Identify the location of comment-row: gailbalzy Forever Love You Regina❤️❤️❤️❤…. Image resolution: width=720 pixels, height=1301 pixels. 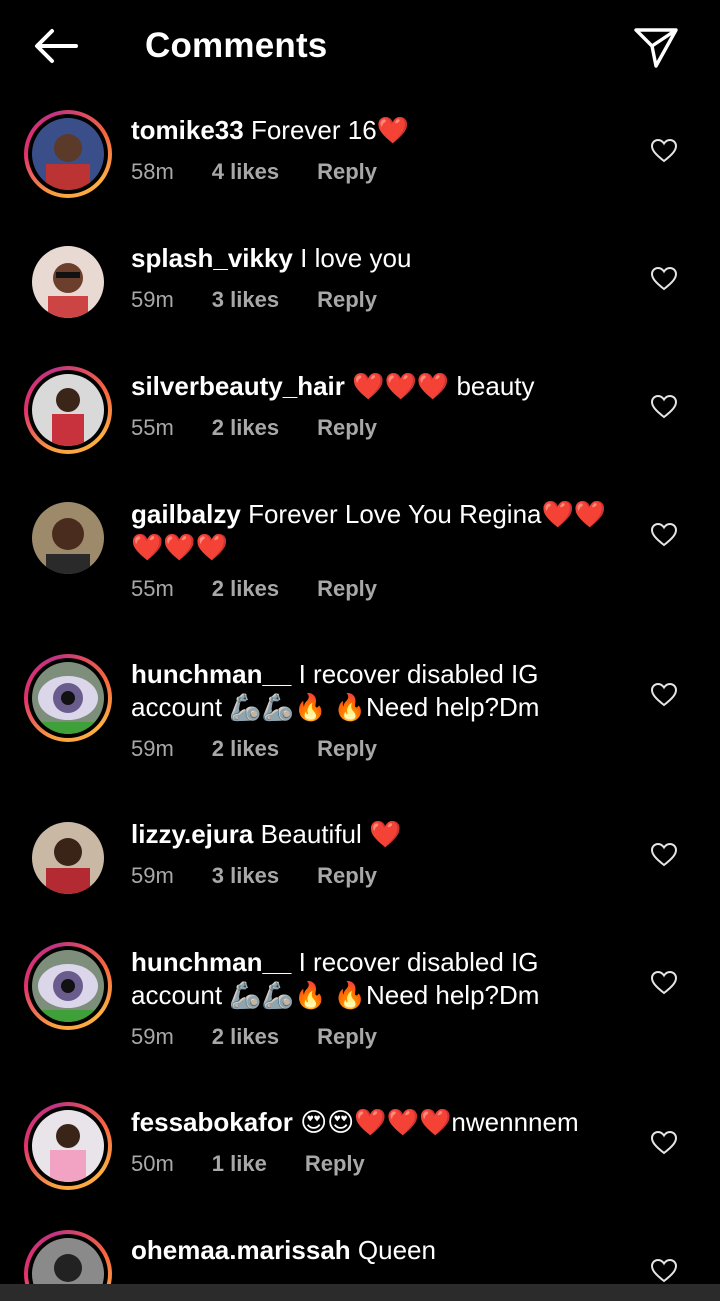
(360, 566).